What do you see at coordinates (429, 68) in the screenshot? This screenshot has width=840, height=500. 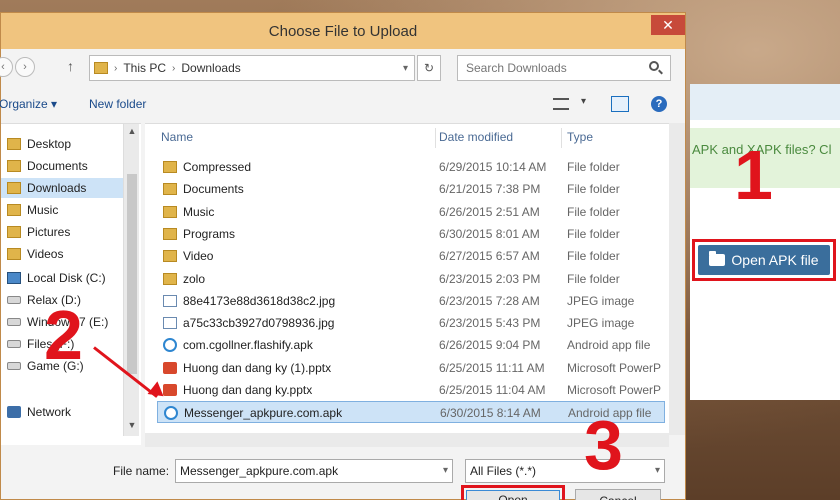 I see `refresh-button: ↻` at bounding box center [429, 68].